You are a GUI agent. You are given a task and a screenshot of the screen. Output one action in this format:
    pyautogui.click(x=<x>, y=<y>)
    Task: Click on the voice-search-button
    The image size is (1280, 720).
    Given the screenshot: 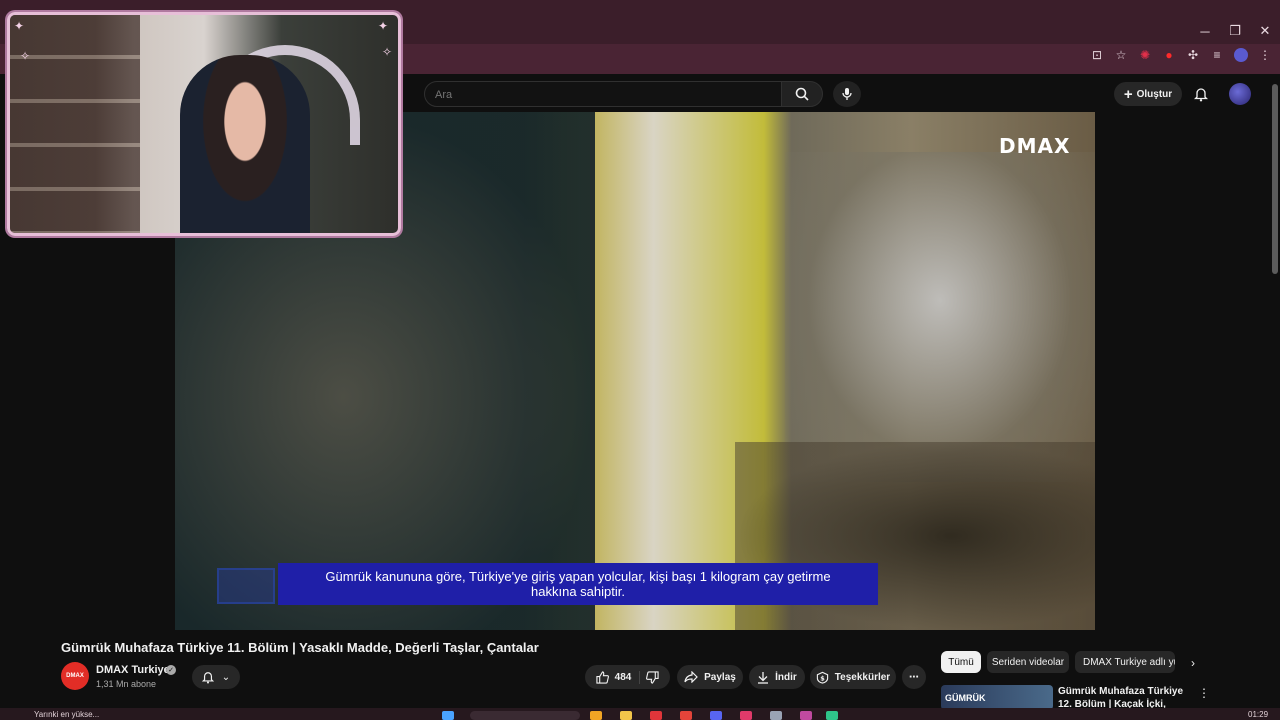 What is the action you would take?
    pyautogui.click(x=847, y=94)
    